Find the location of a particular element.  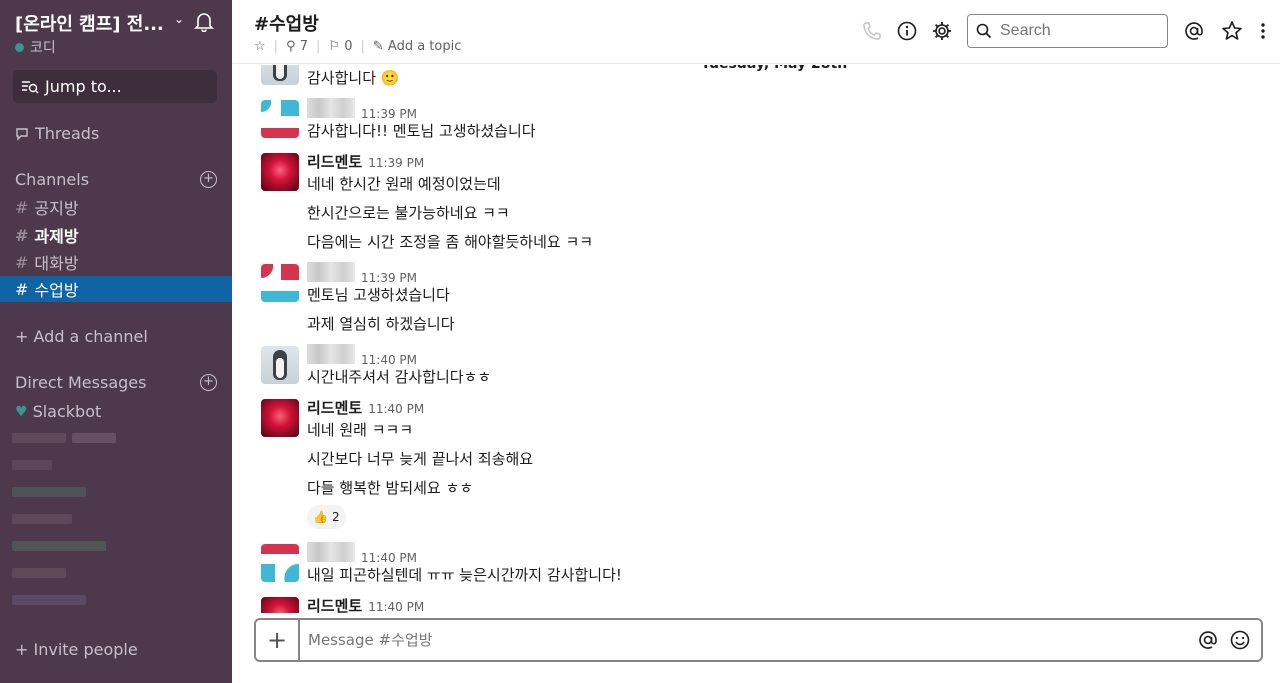

channel-label: 공지방 is located at coordinates (56, 208).